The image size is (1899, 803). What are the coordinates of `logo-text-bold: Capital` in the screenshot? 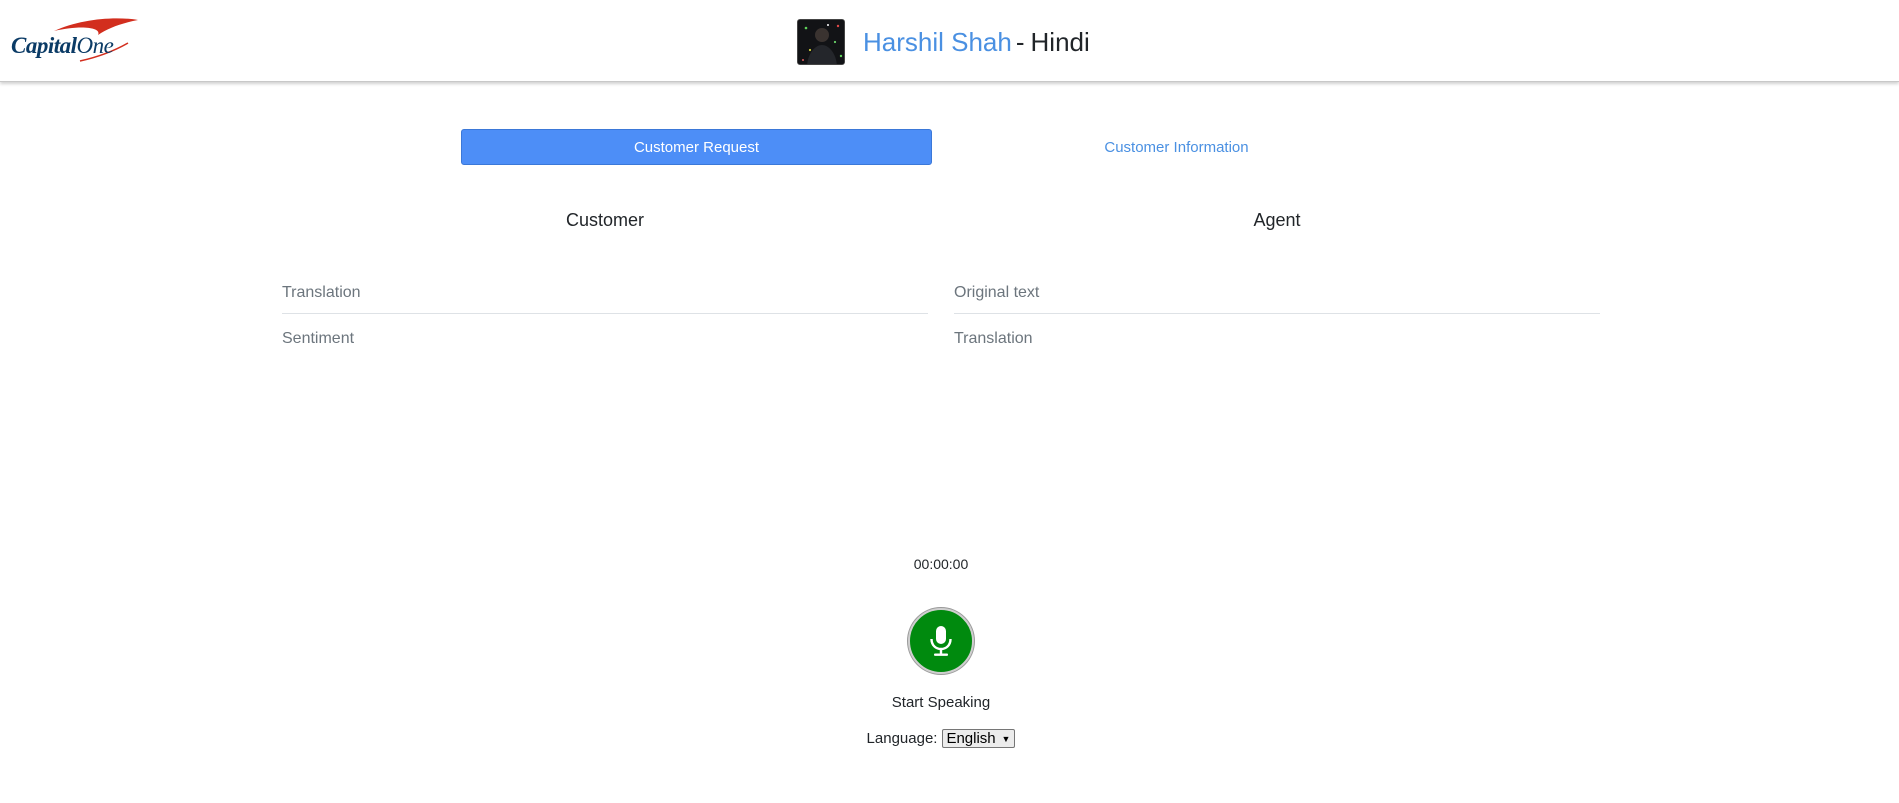 It's located at (44, 45).